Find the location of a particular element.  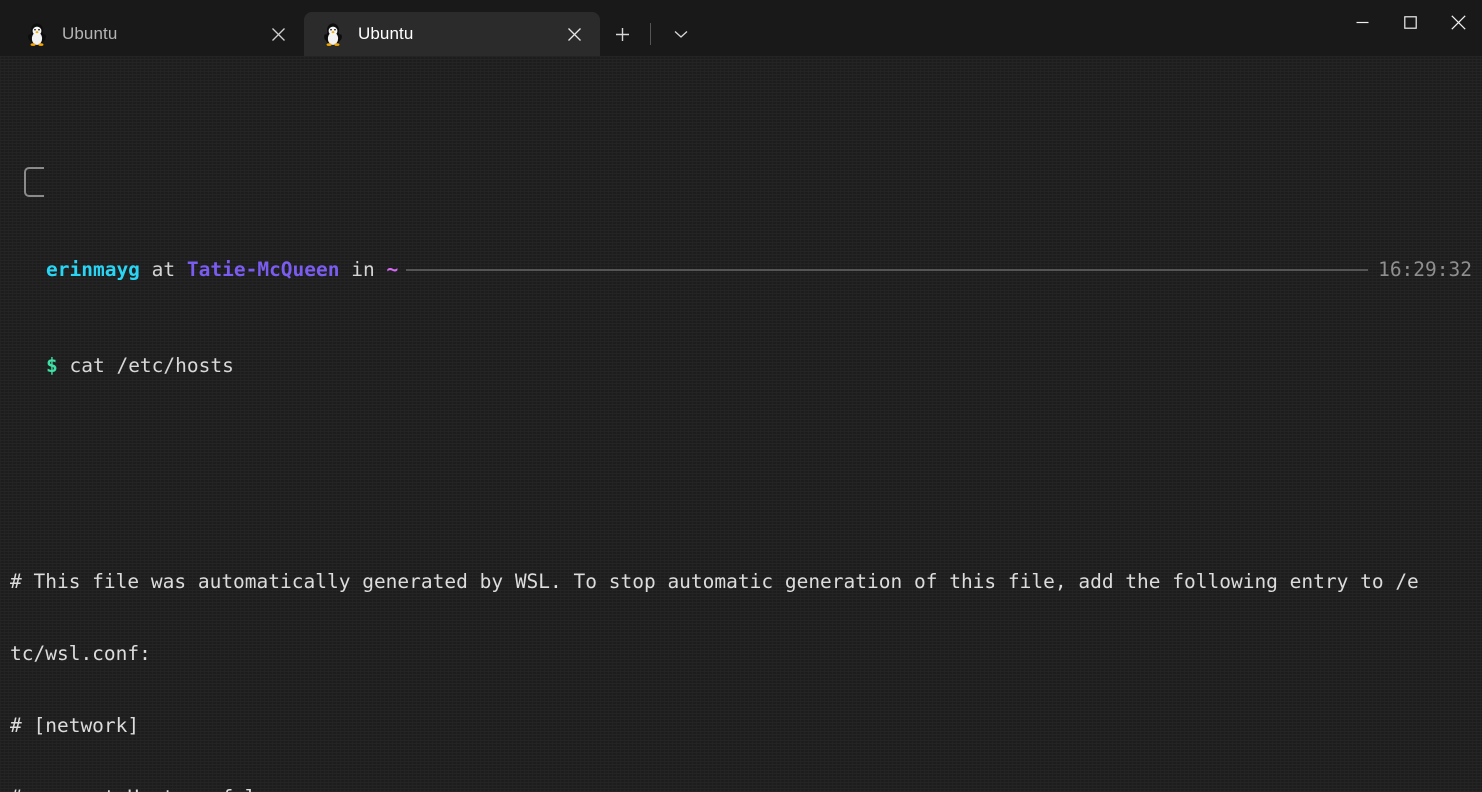

prompt-at-word: at is located at coordinates (163, 269).